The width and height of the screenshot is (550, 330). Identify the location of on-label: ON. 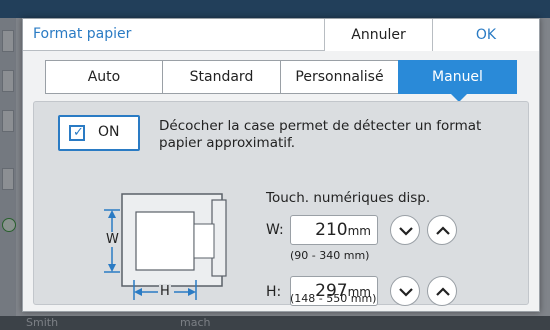
(109, 132).